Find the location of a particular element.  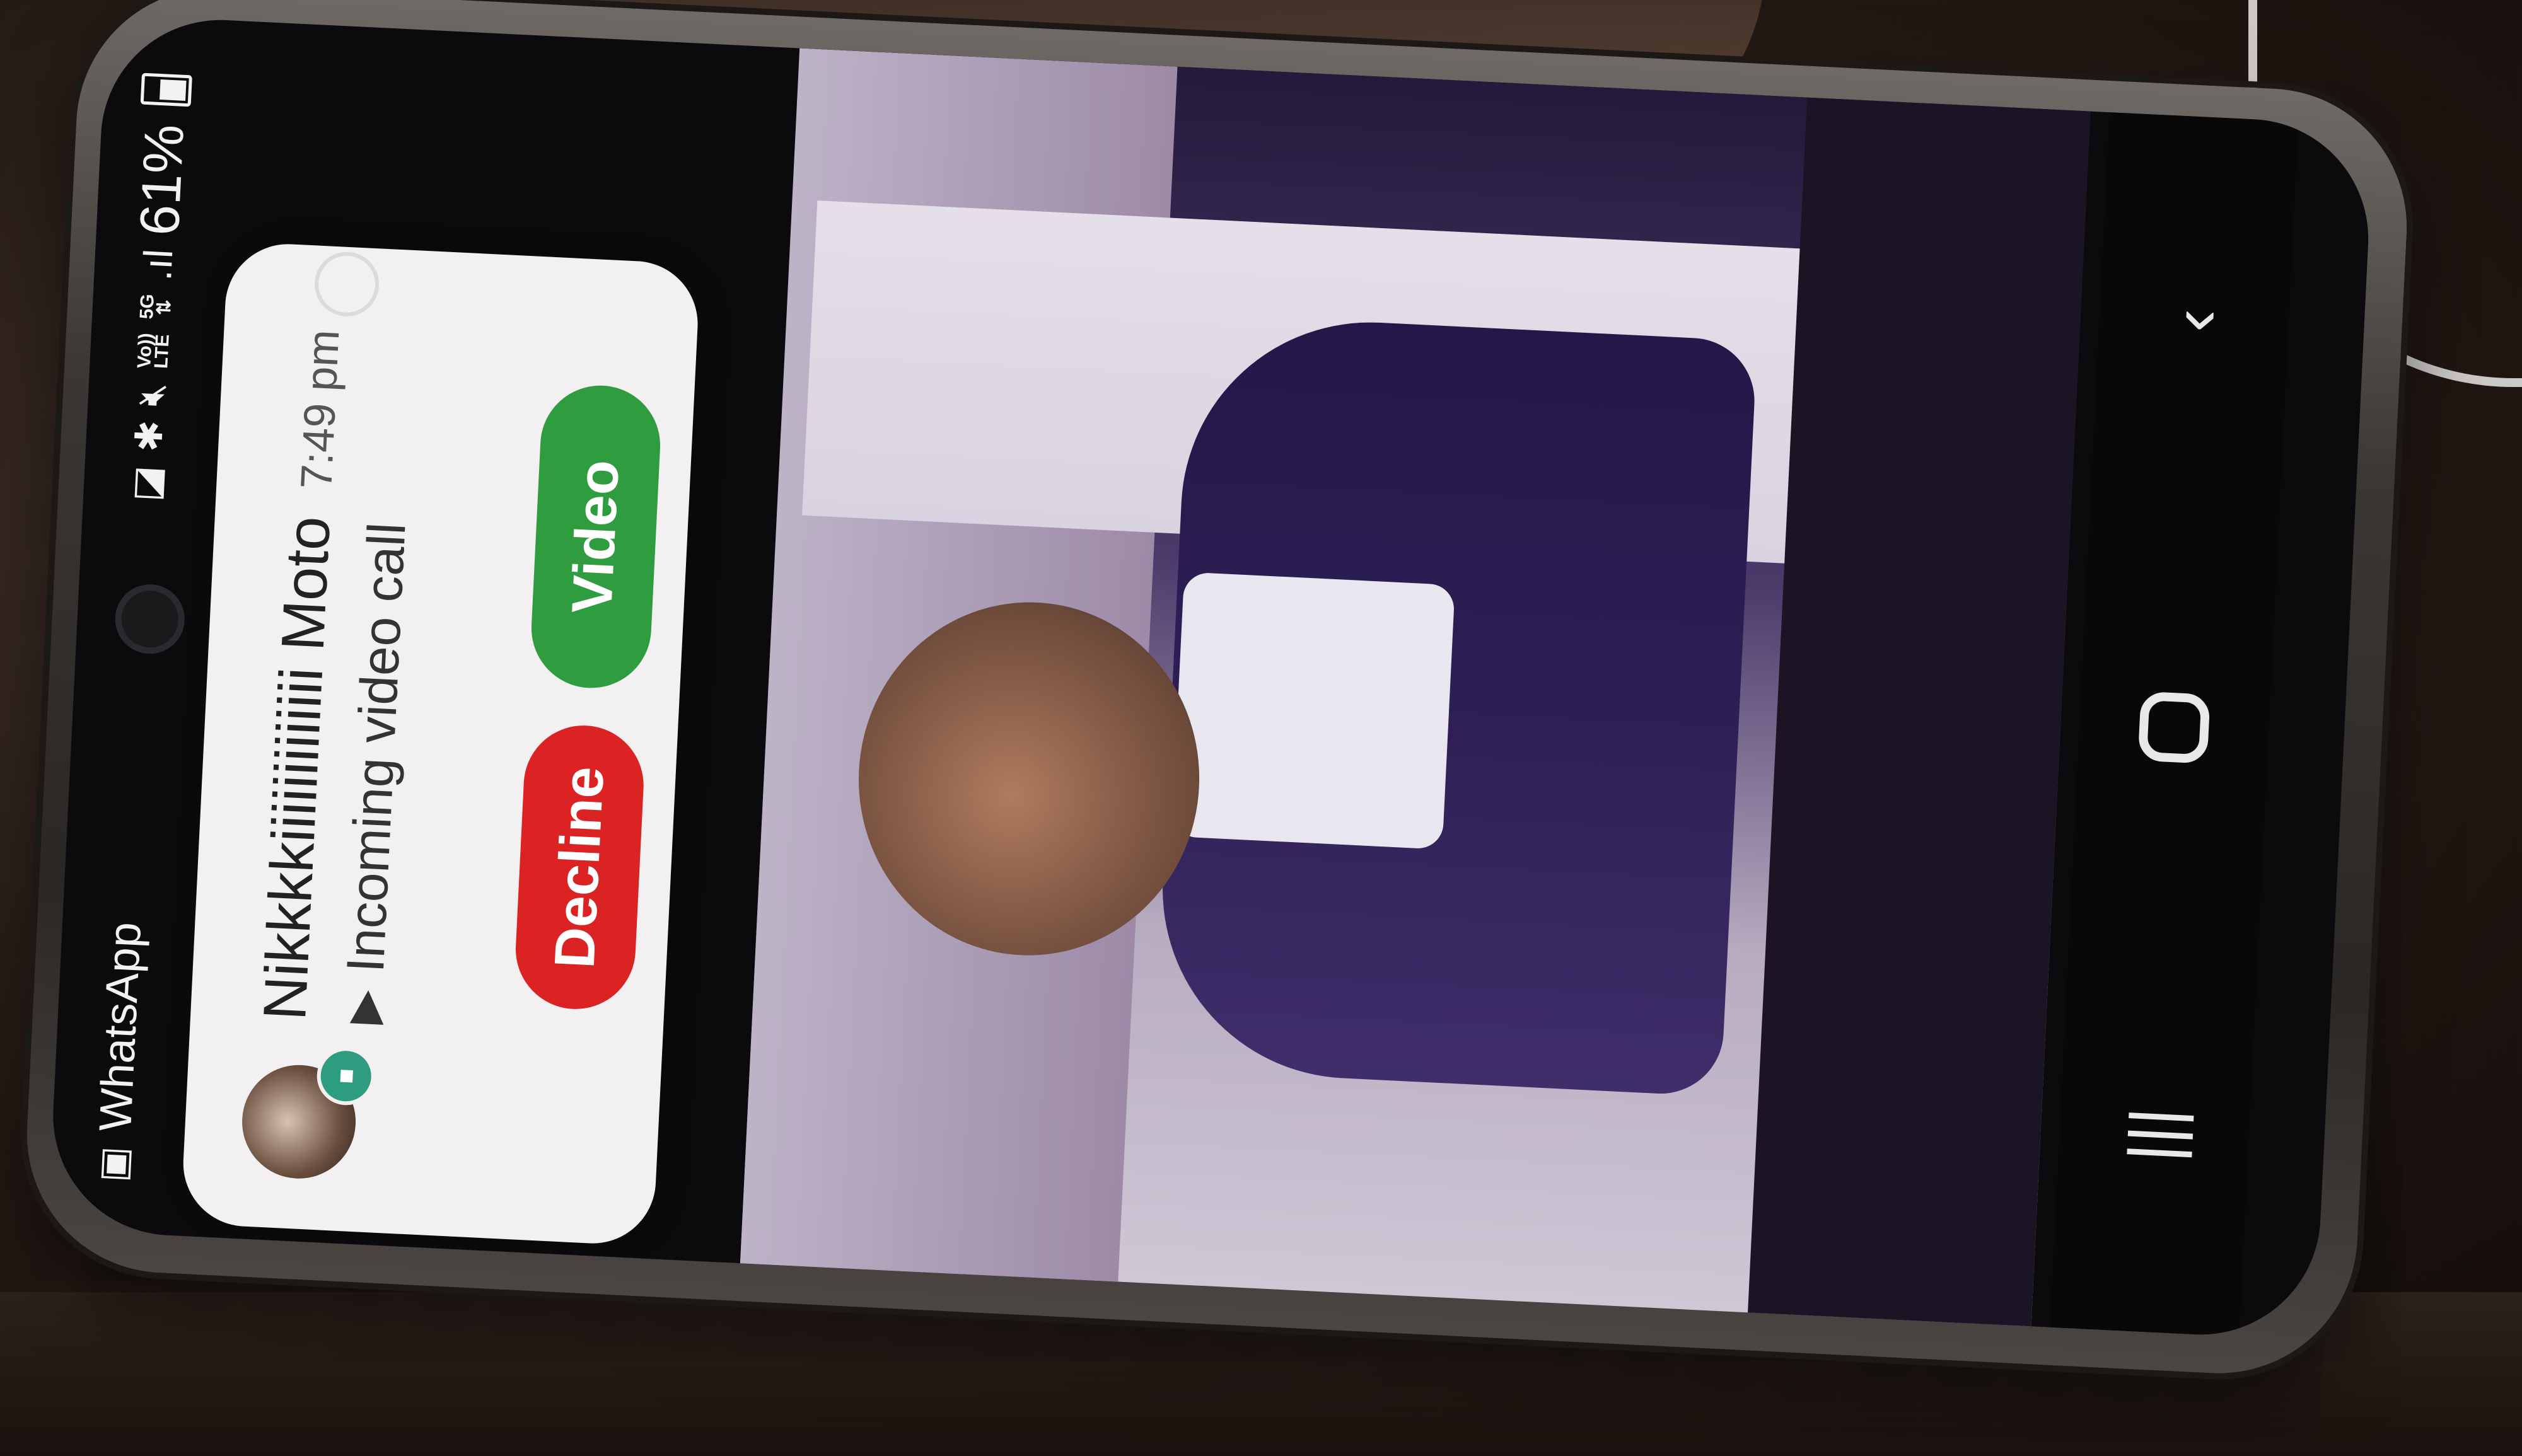

recents-button: ||| is located at coordinates (2154, 1134).